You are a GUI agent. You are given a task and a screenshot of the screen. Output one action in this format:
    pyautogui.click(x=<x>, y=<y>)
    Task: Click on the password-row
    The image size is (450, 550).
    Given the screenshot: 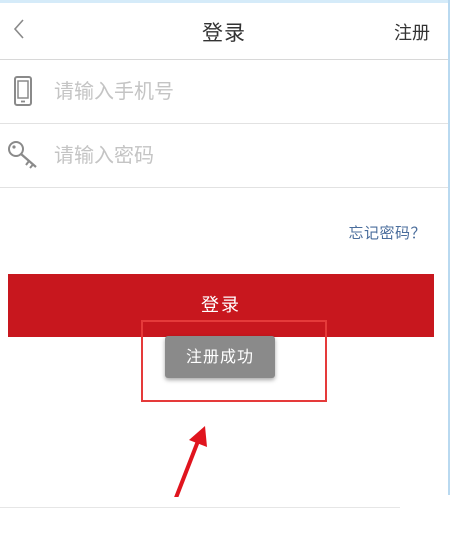 What is the action you would take?
    pyautogui.click(x=224, y=156)
    